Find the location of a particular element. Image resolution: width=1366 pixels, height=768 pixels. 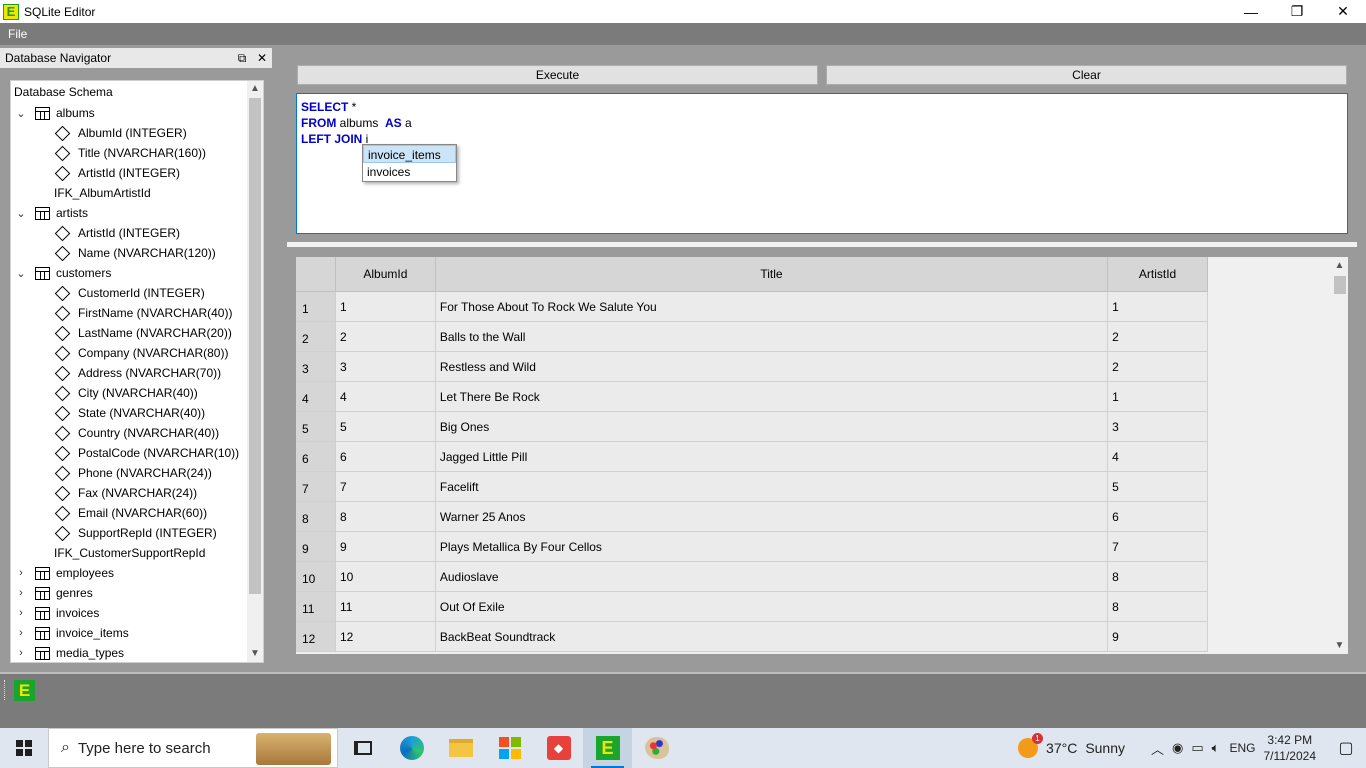

tree-root: Database Schema is located at coordinates (129, 92).